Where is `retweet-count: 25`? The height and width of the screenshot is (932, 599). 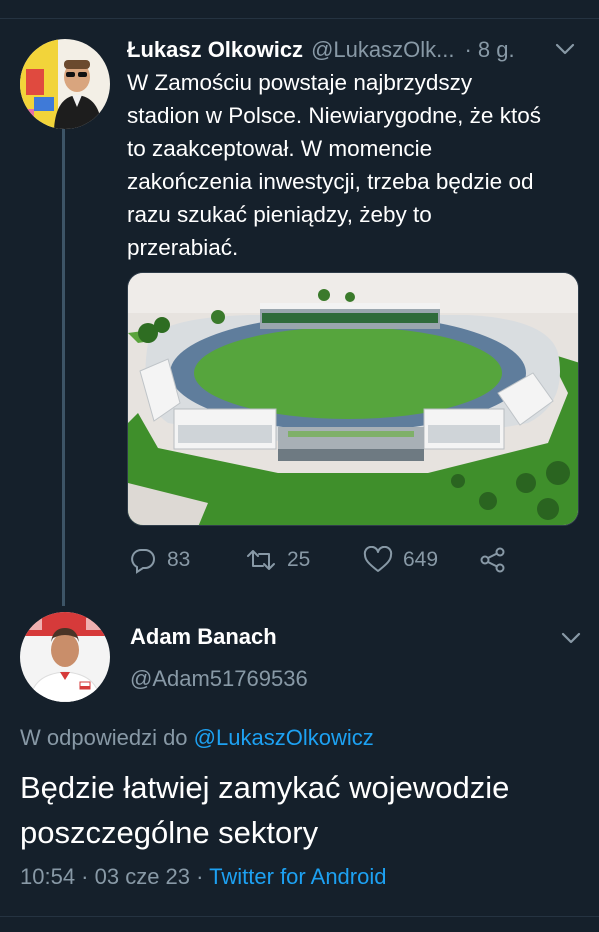 retweet-count: 25 is located at coordinates (299, 559).